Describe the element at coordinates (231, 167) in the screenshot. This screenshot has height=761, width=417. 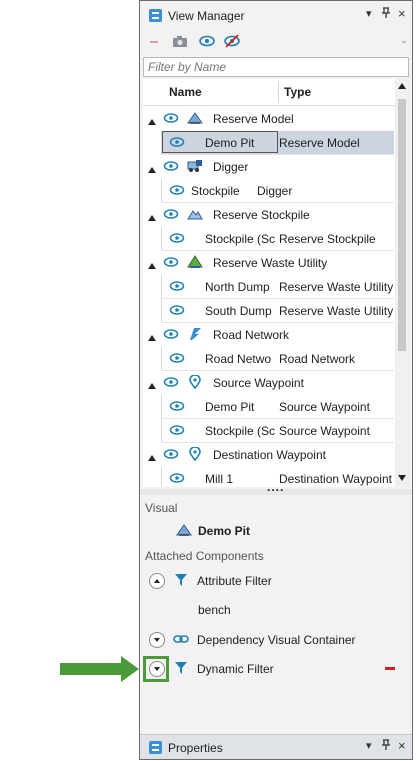
I see `group-label: Digger` at that location.